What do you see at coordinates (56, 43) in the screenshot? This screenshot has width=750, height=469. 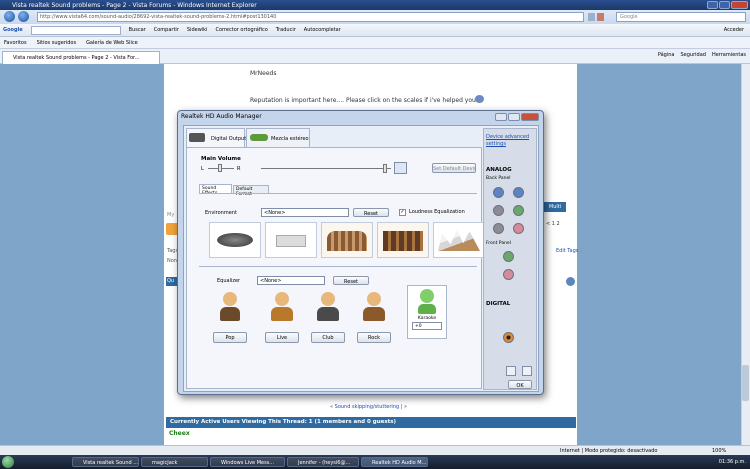 I see `sitios-sugeridos-link: Sitios sugeridos` at bounding box center [56, 43].